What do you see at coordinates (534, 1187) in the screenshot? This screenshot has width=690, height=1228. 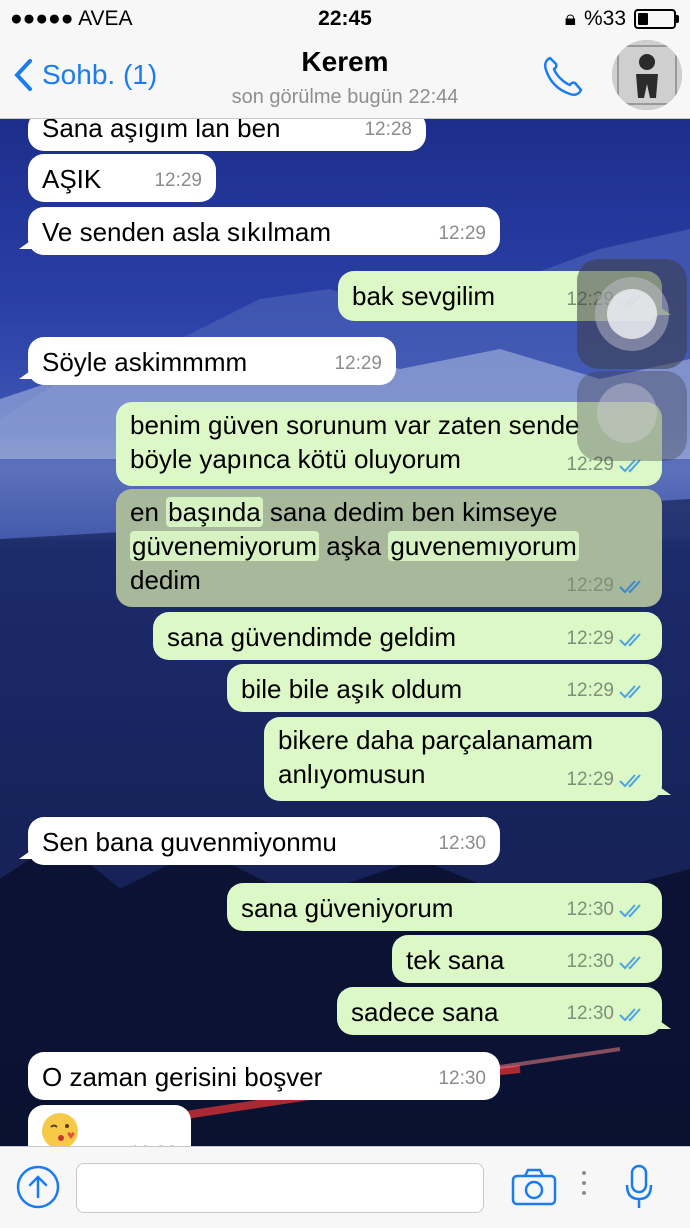 I see `camera-icon` at bounding box center [534, 1187].